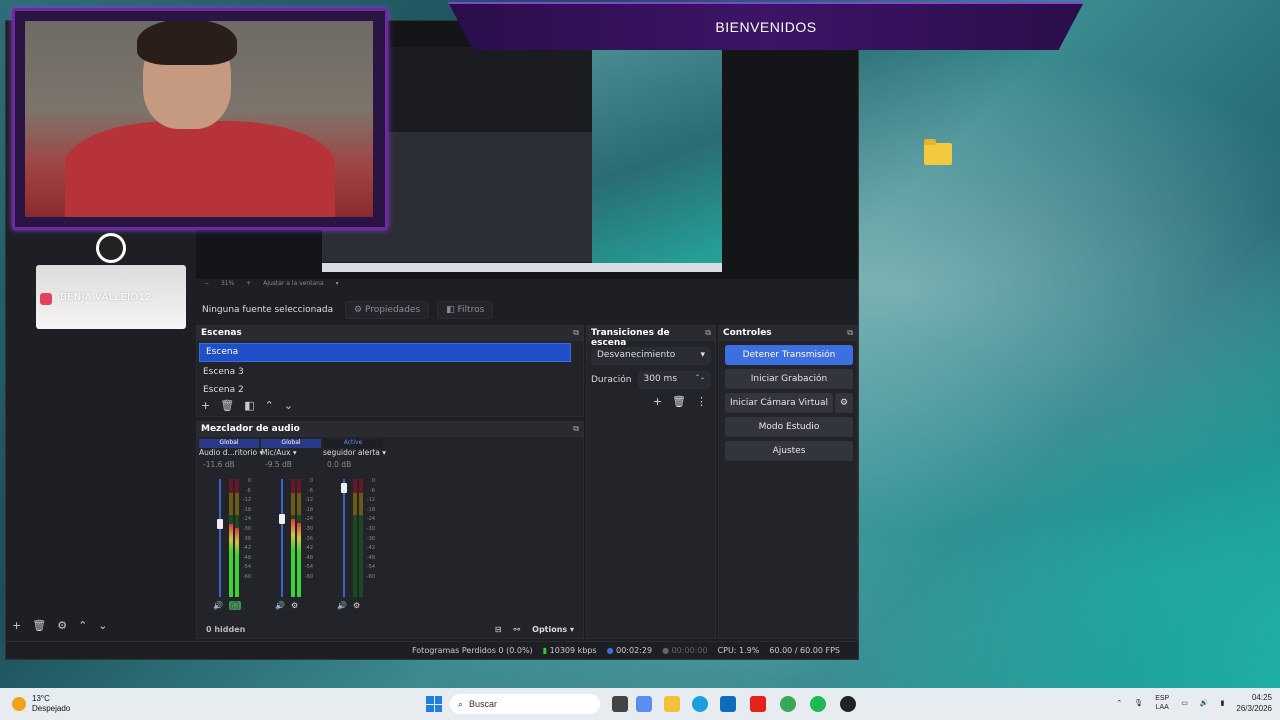  Describe the element at coordinates (1223, 703) in the screenshot. I see `battery-icon: ▮` at that location.